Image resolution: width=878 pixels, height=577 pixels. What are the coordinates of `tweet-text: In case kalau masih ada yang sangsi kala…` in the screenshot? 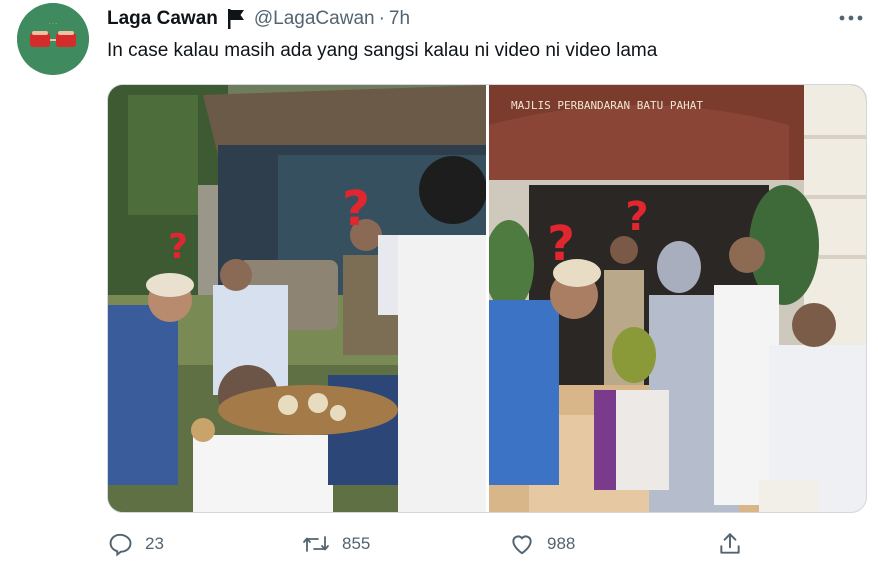 It's located at (382, 50).